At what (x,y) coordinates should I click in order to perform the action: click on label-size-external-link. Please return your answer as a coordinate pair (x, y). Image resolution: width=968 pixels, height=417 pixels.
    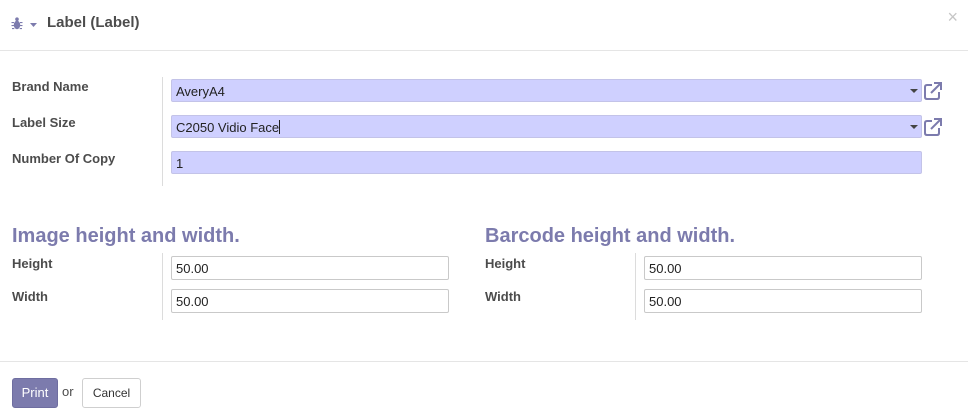
    Looking at the image, I should click on (933, 127).